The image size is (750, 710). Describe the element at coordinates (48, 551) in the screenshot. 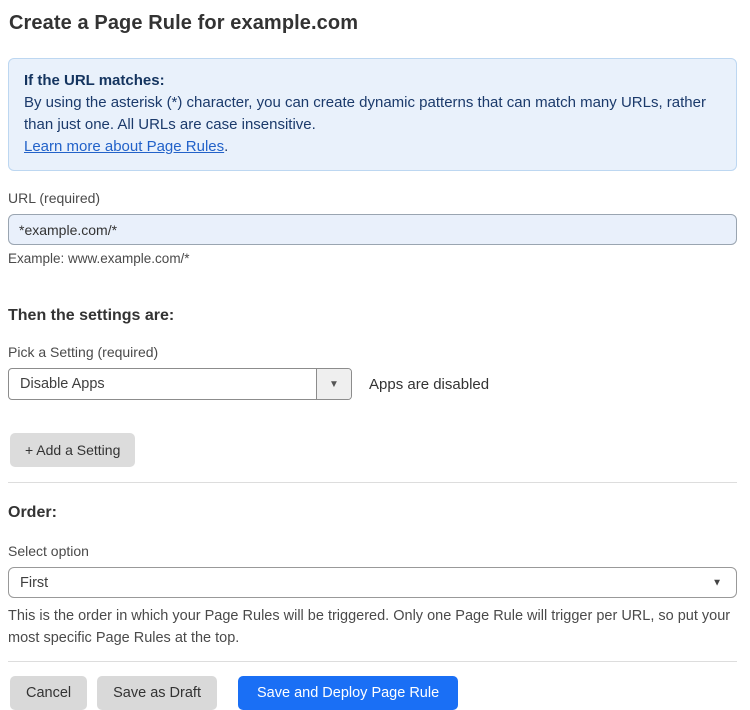

I see `order-select-label: Select option` at that location.